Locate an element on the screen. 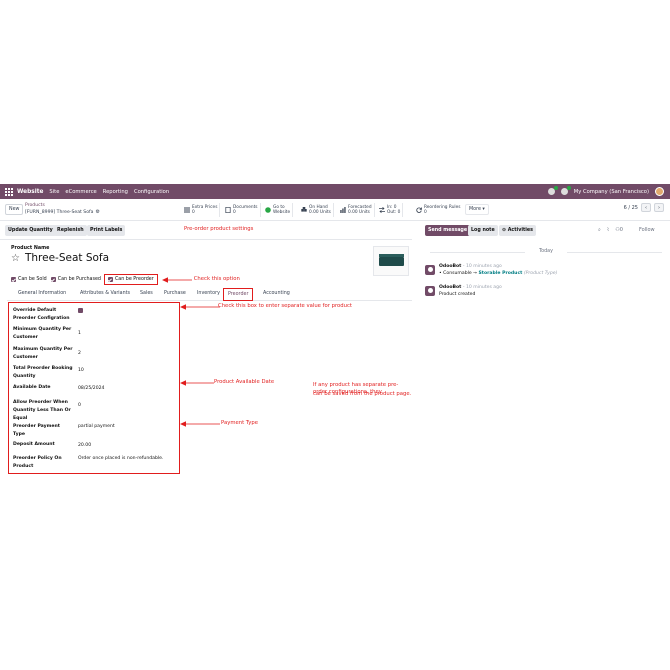 The height and width of the screenshot is (670, 670). total-booking-input: 10 is located at coordinates (81, 371).